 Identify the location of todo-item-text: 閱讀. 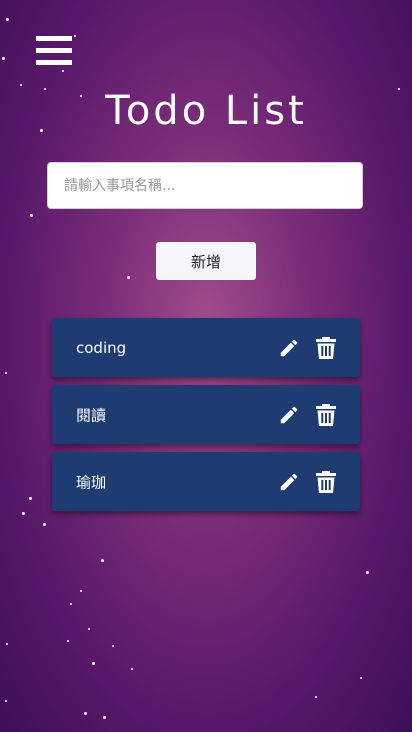
(91, 415).